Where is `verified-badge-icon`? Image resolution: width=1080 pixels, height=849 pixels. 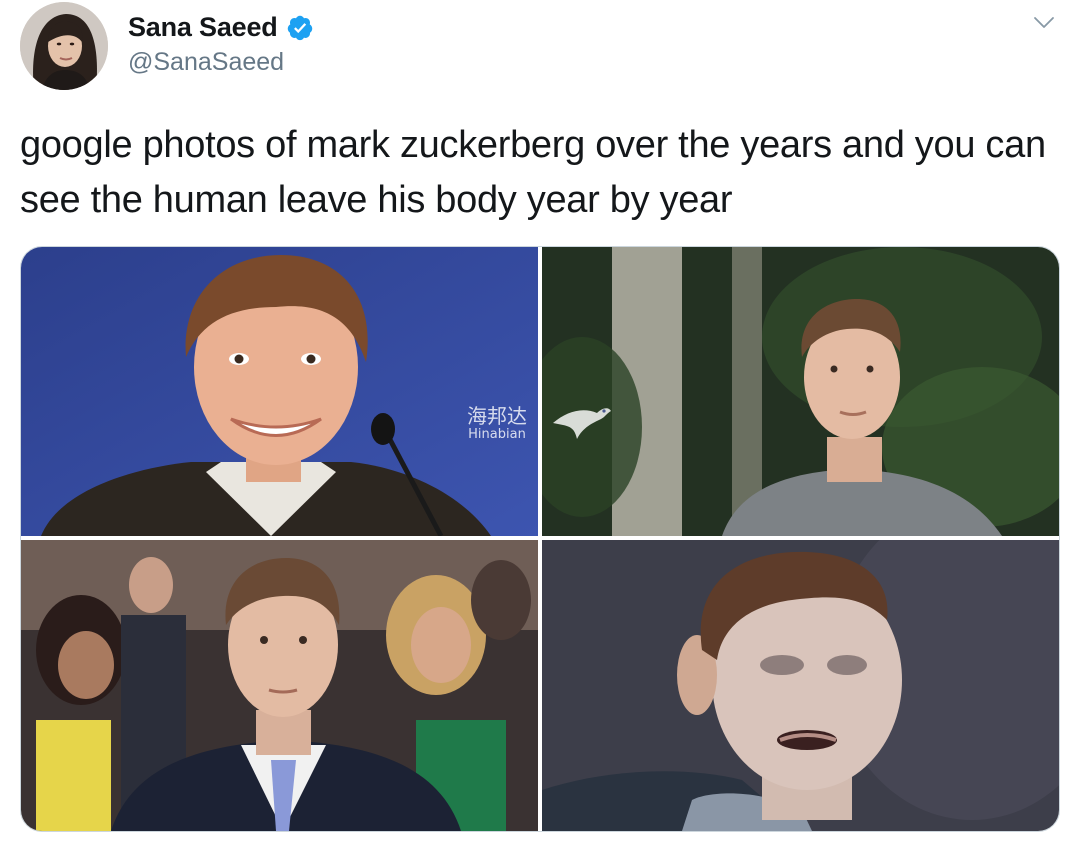
verified-badge-icon is located at coordinates (300, 28).